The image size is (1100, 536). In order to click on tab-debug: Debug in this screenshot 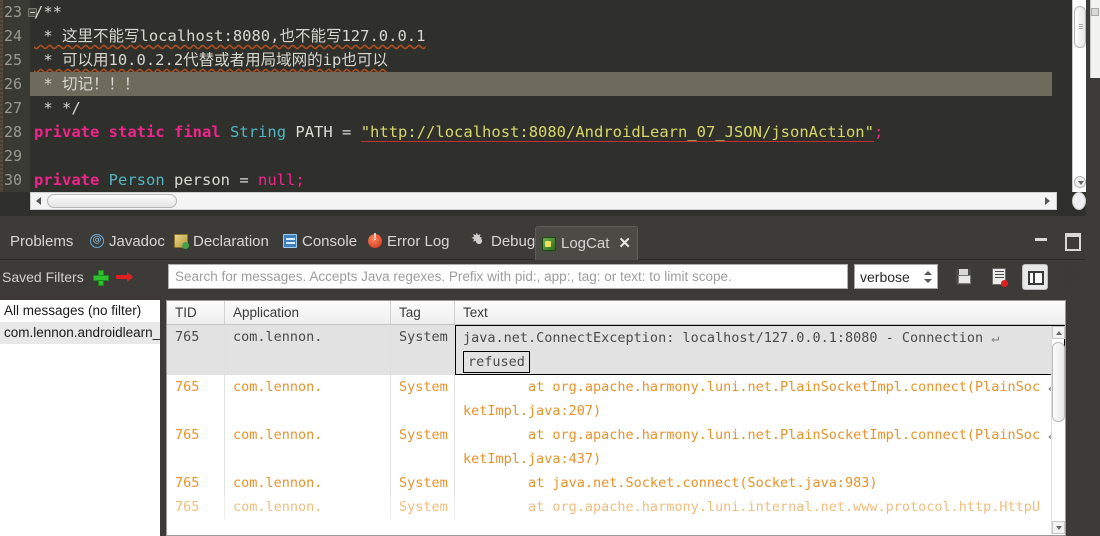, I will do `click(503, 241)`.